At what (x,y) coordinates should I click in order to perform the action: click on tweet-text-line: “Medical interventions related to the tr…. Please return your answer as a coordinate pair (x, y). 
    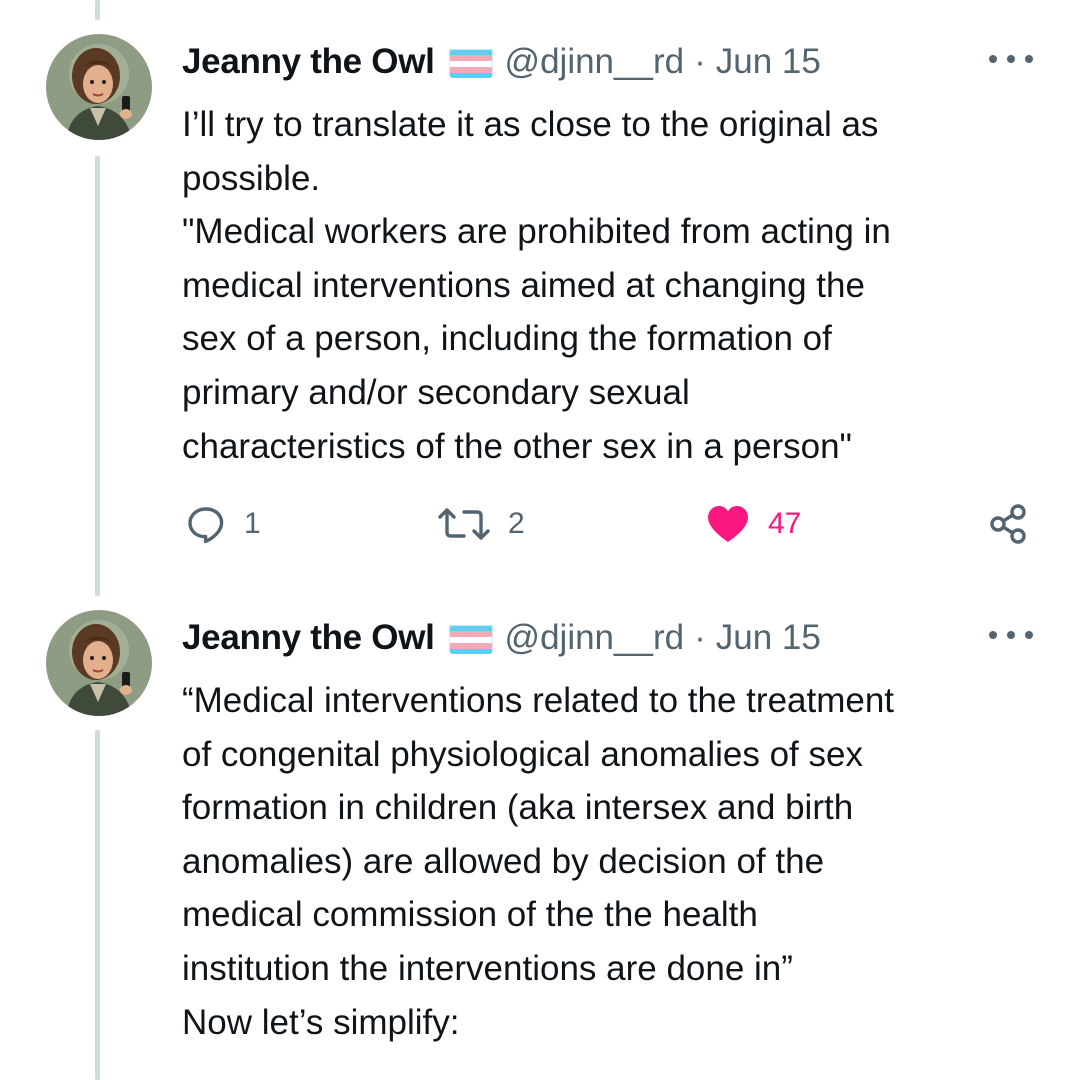
    Looking at the image, I should click on (538, 700).